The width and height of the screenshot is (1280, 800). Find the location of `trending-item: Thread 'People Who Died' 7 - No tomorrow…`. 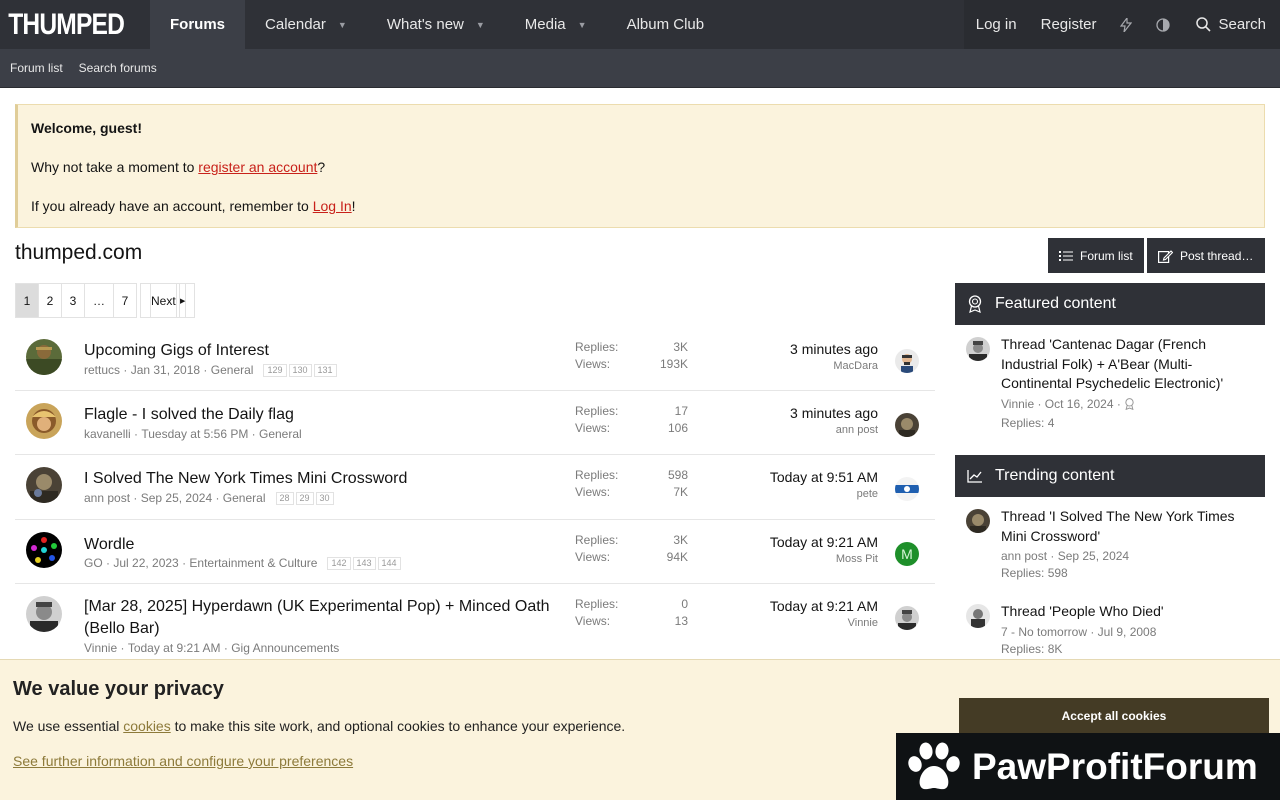

trending-item: Thread 'People Who Died' 7 - No tomorrow… is located at coordinates (1110, 630).